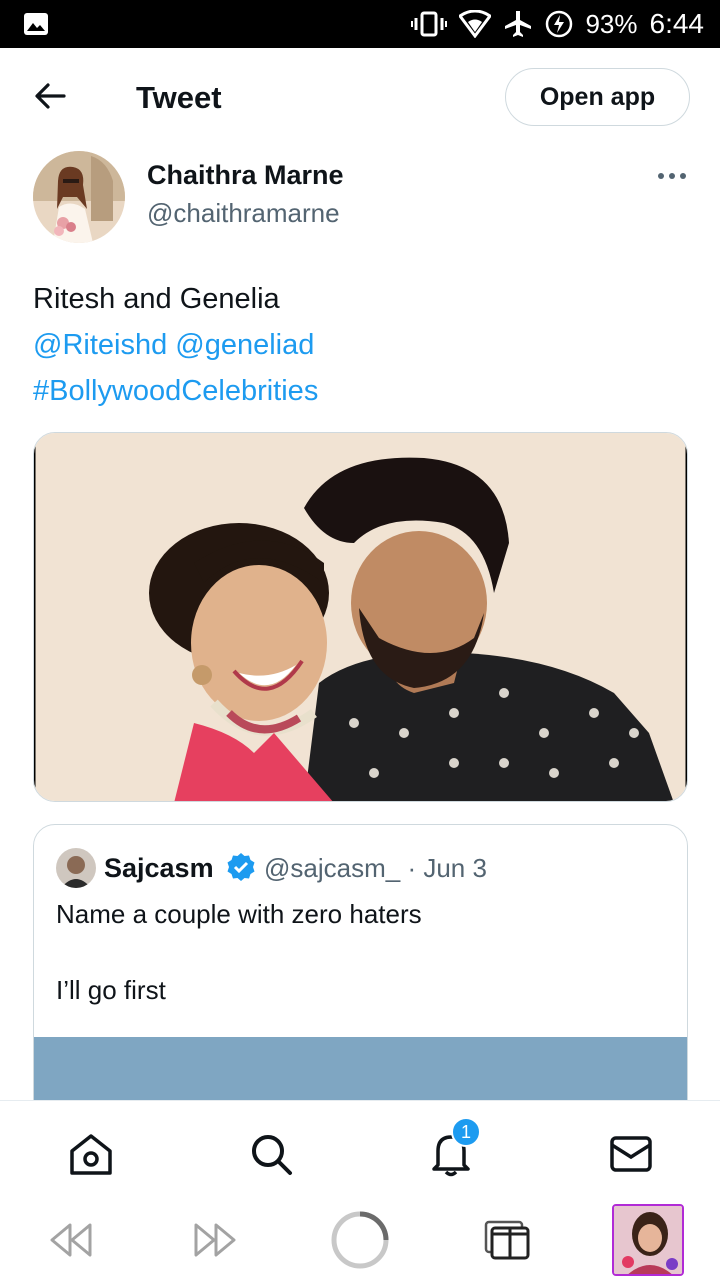  Describe the element at coordinates (243, 213) in the screenshot. I see `author-handle: @chaithramarne` at that location.